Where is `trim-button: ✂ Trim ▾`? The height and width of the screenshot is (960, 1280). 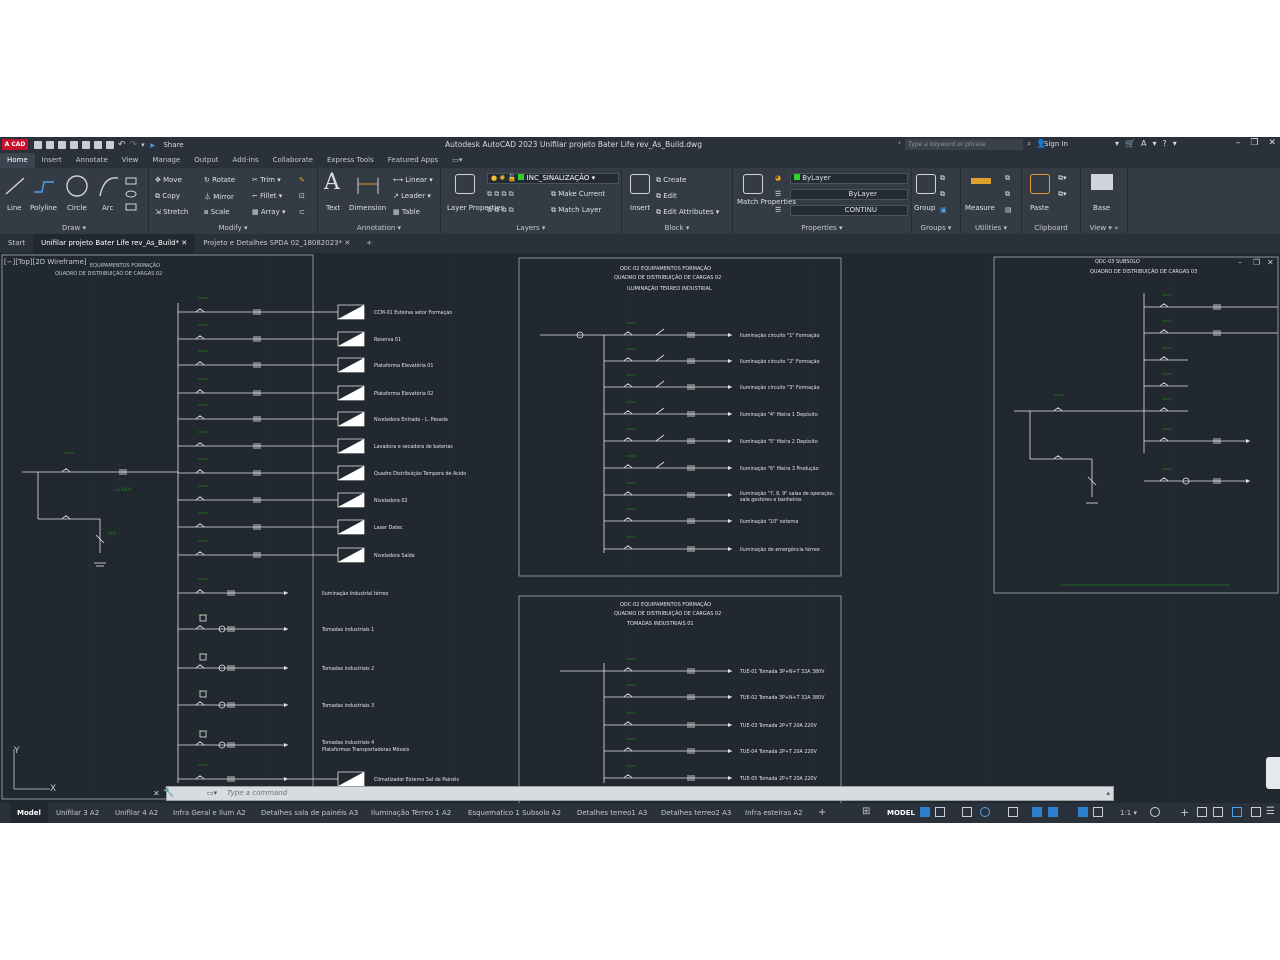
trim-button: ✂ Trim ▾ is located at coordinates (266, 180).